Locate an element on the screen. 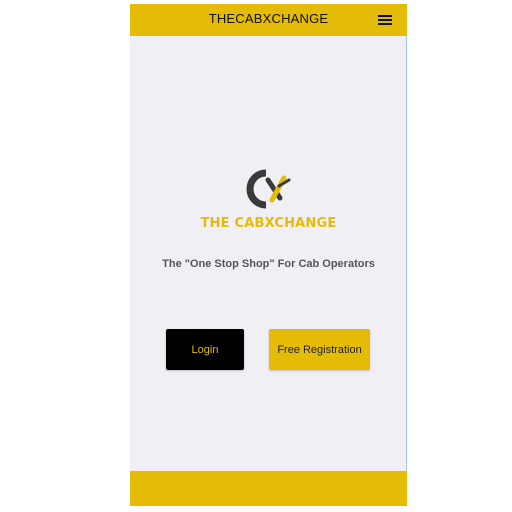  cabxchange-logo-icon is located at coordinates (268, 189).